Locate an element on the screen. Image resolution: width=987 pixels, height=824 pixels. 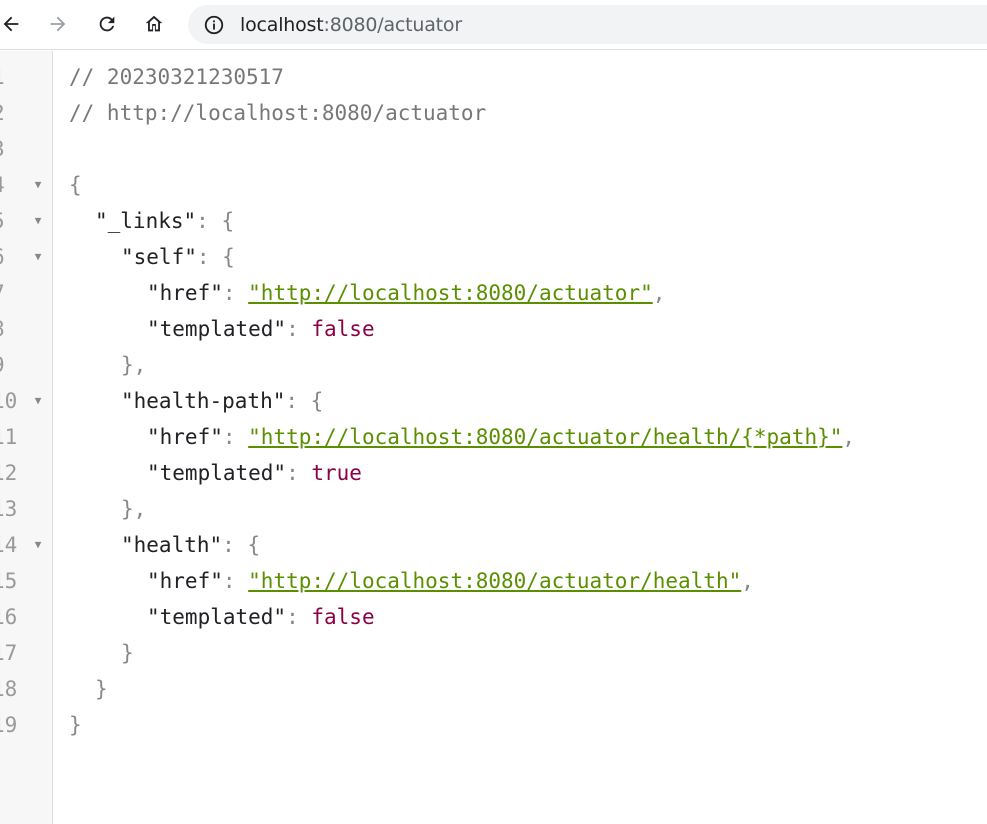
line-number: 5 is located at coordinates (6, 221).